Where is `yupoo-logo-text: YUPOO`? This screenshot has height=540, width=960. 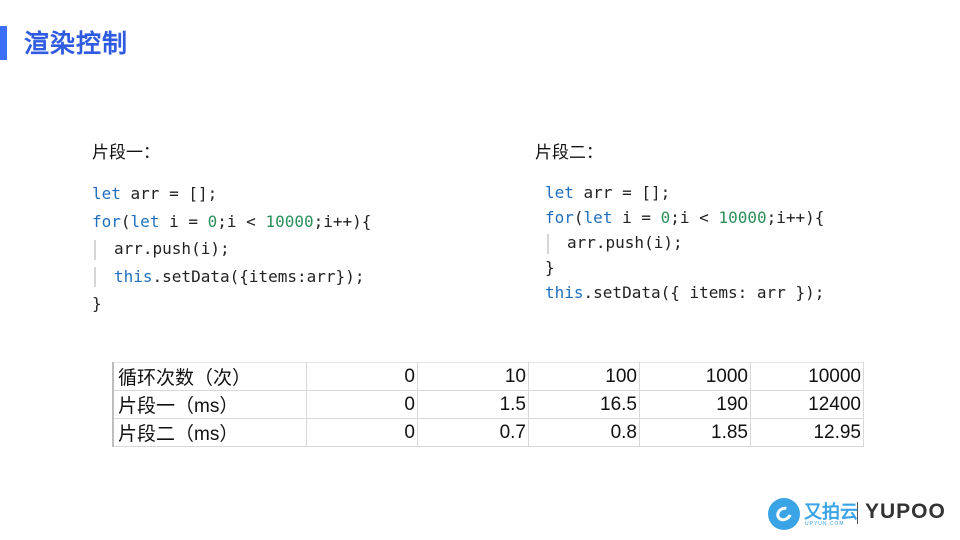 yupoo-logo-text: YUPOO is located at coordinates (905, 511).